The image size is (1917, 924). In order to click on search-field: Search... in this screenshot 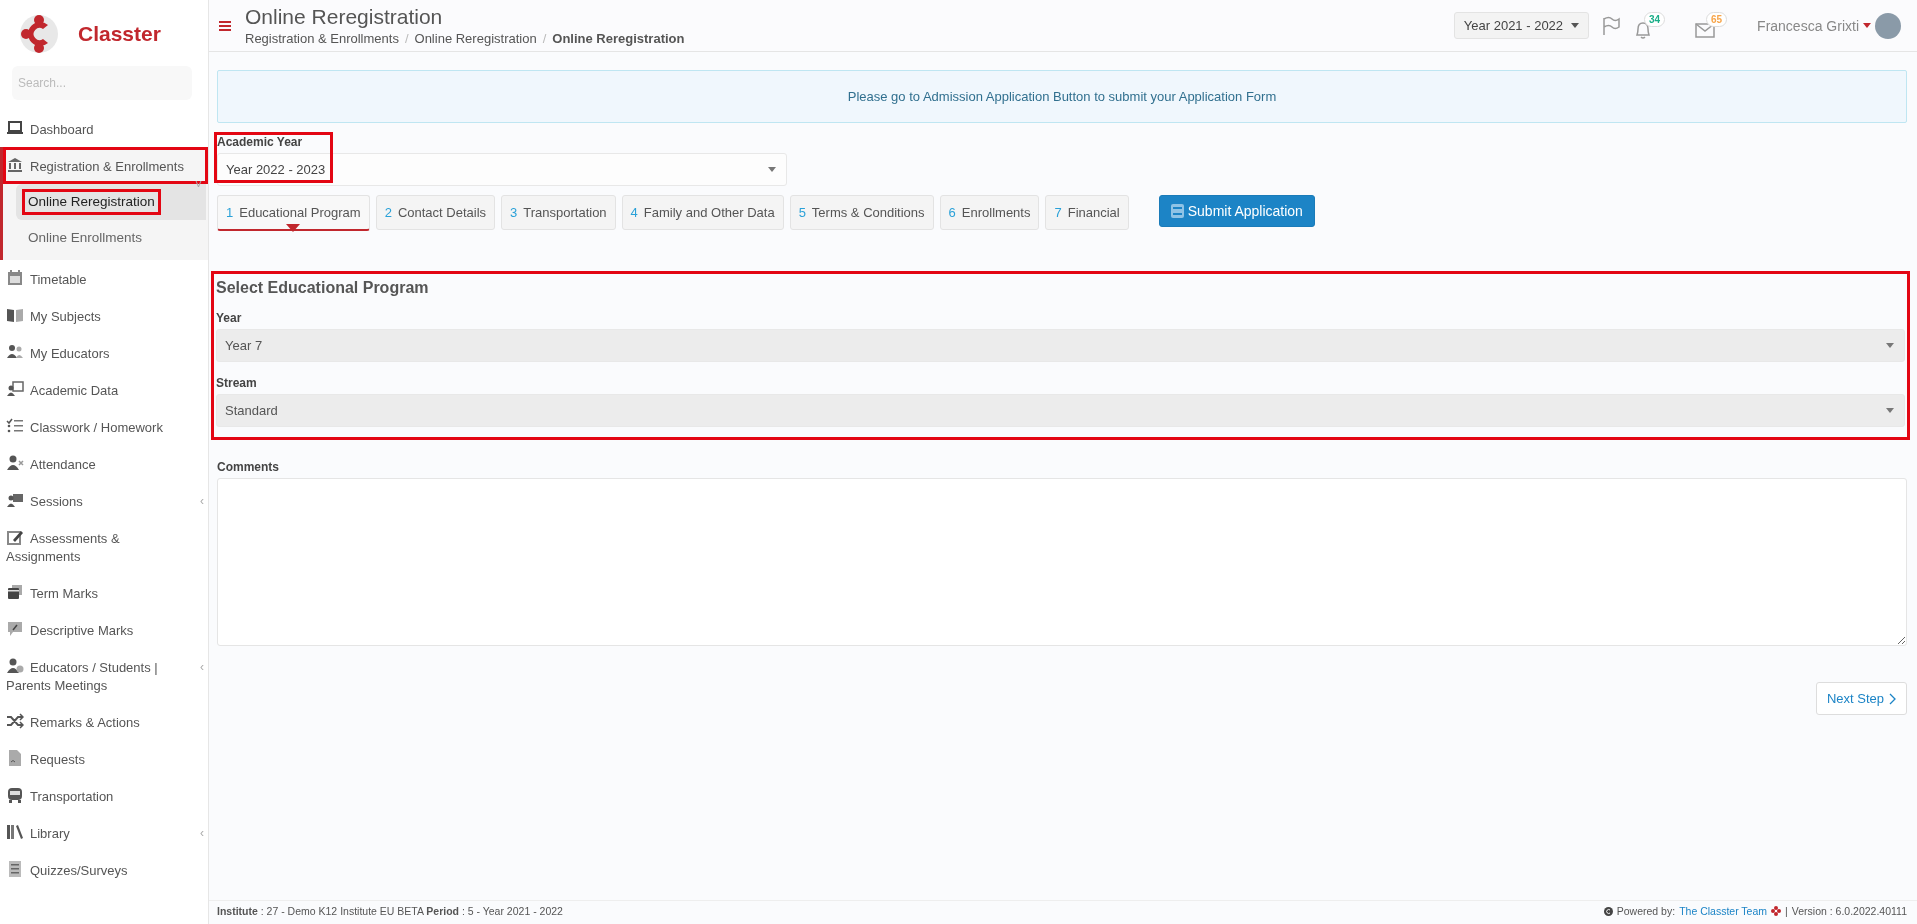, I will do `click(102, 83)`.